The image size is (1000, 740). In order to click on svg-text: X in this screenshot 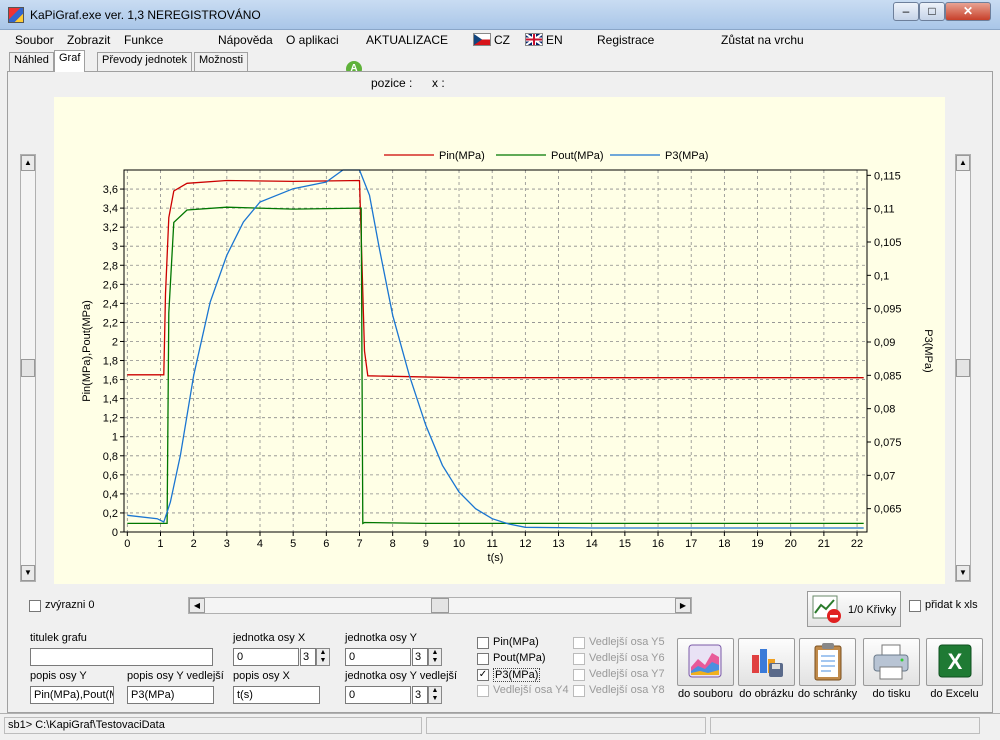, I will do `click(955, 661)`.